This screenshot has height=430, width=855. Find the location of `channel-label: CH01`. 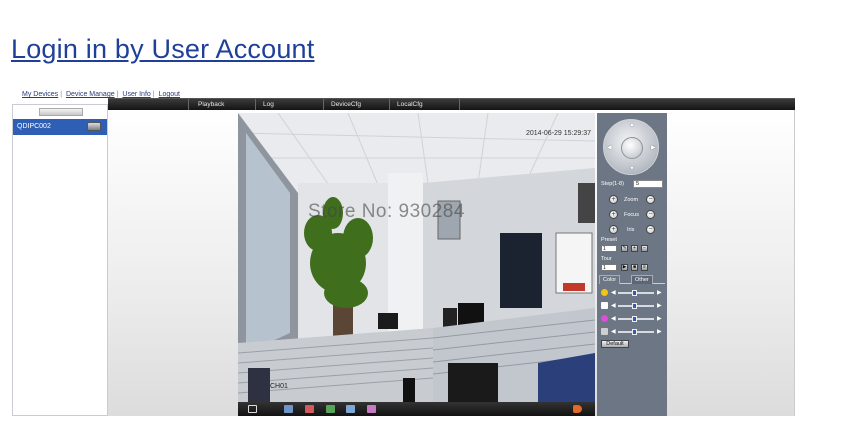

channel-label: CH01 is located at coordinates (279, 386).